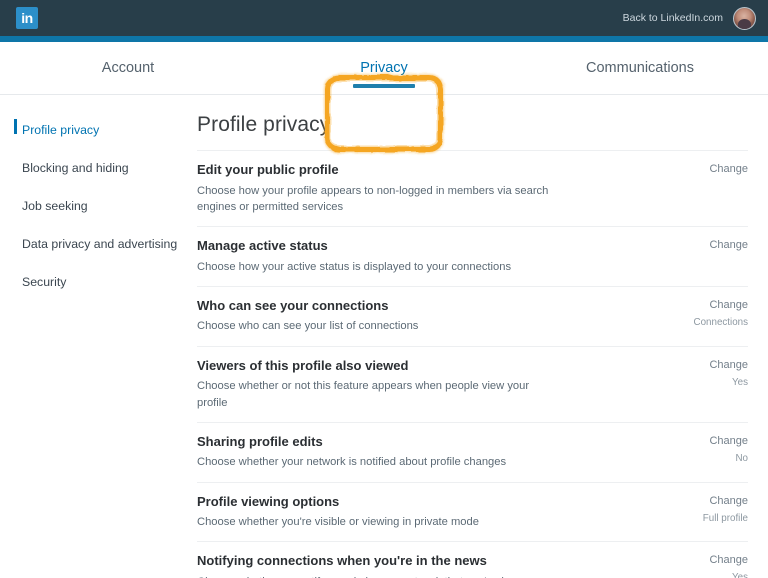 This screenshot has width=768, height=578. What do you see at coordinates (713, 449) in the screenshot?
I see `setting-action-group: Change No` at bounding box center [713, 449].